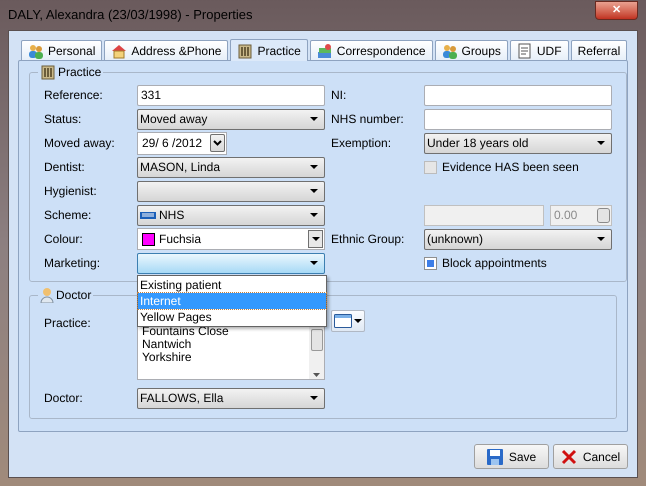 This screenshot has height=486, width=646. I want to click on group-title: Practice, so click(80, 72).